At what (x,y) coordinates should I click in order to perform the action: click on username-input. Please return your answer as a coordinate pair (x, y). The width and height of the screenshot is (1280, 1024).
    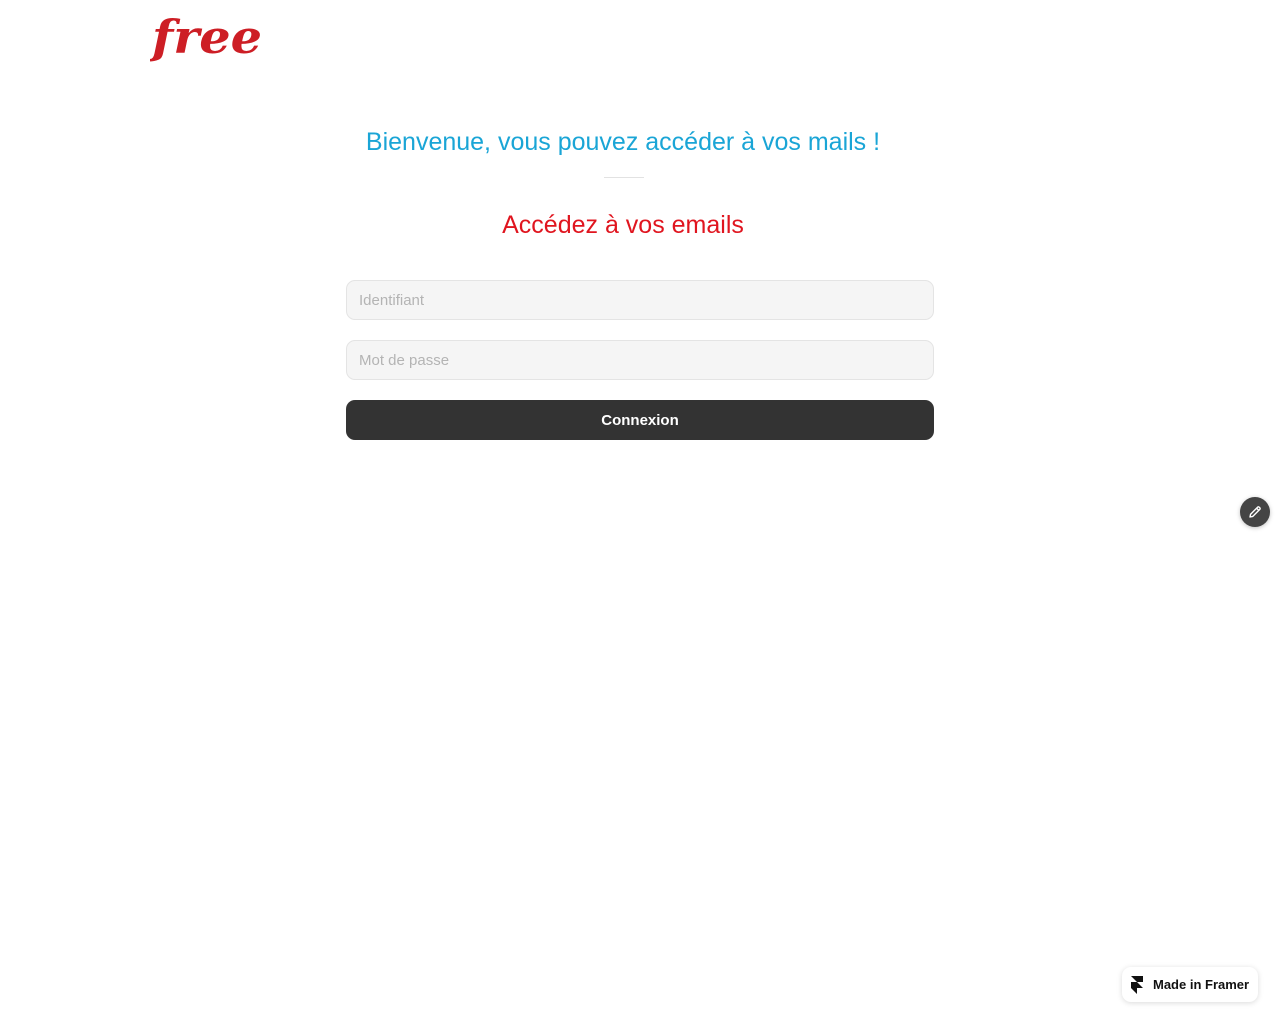
    Looking at the image, I should click on (640, 300).